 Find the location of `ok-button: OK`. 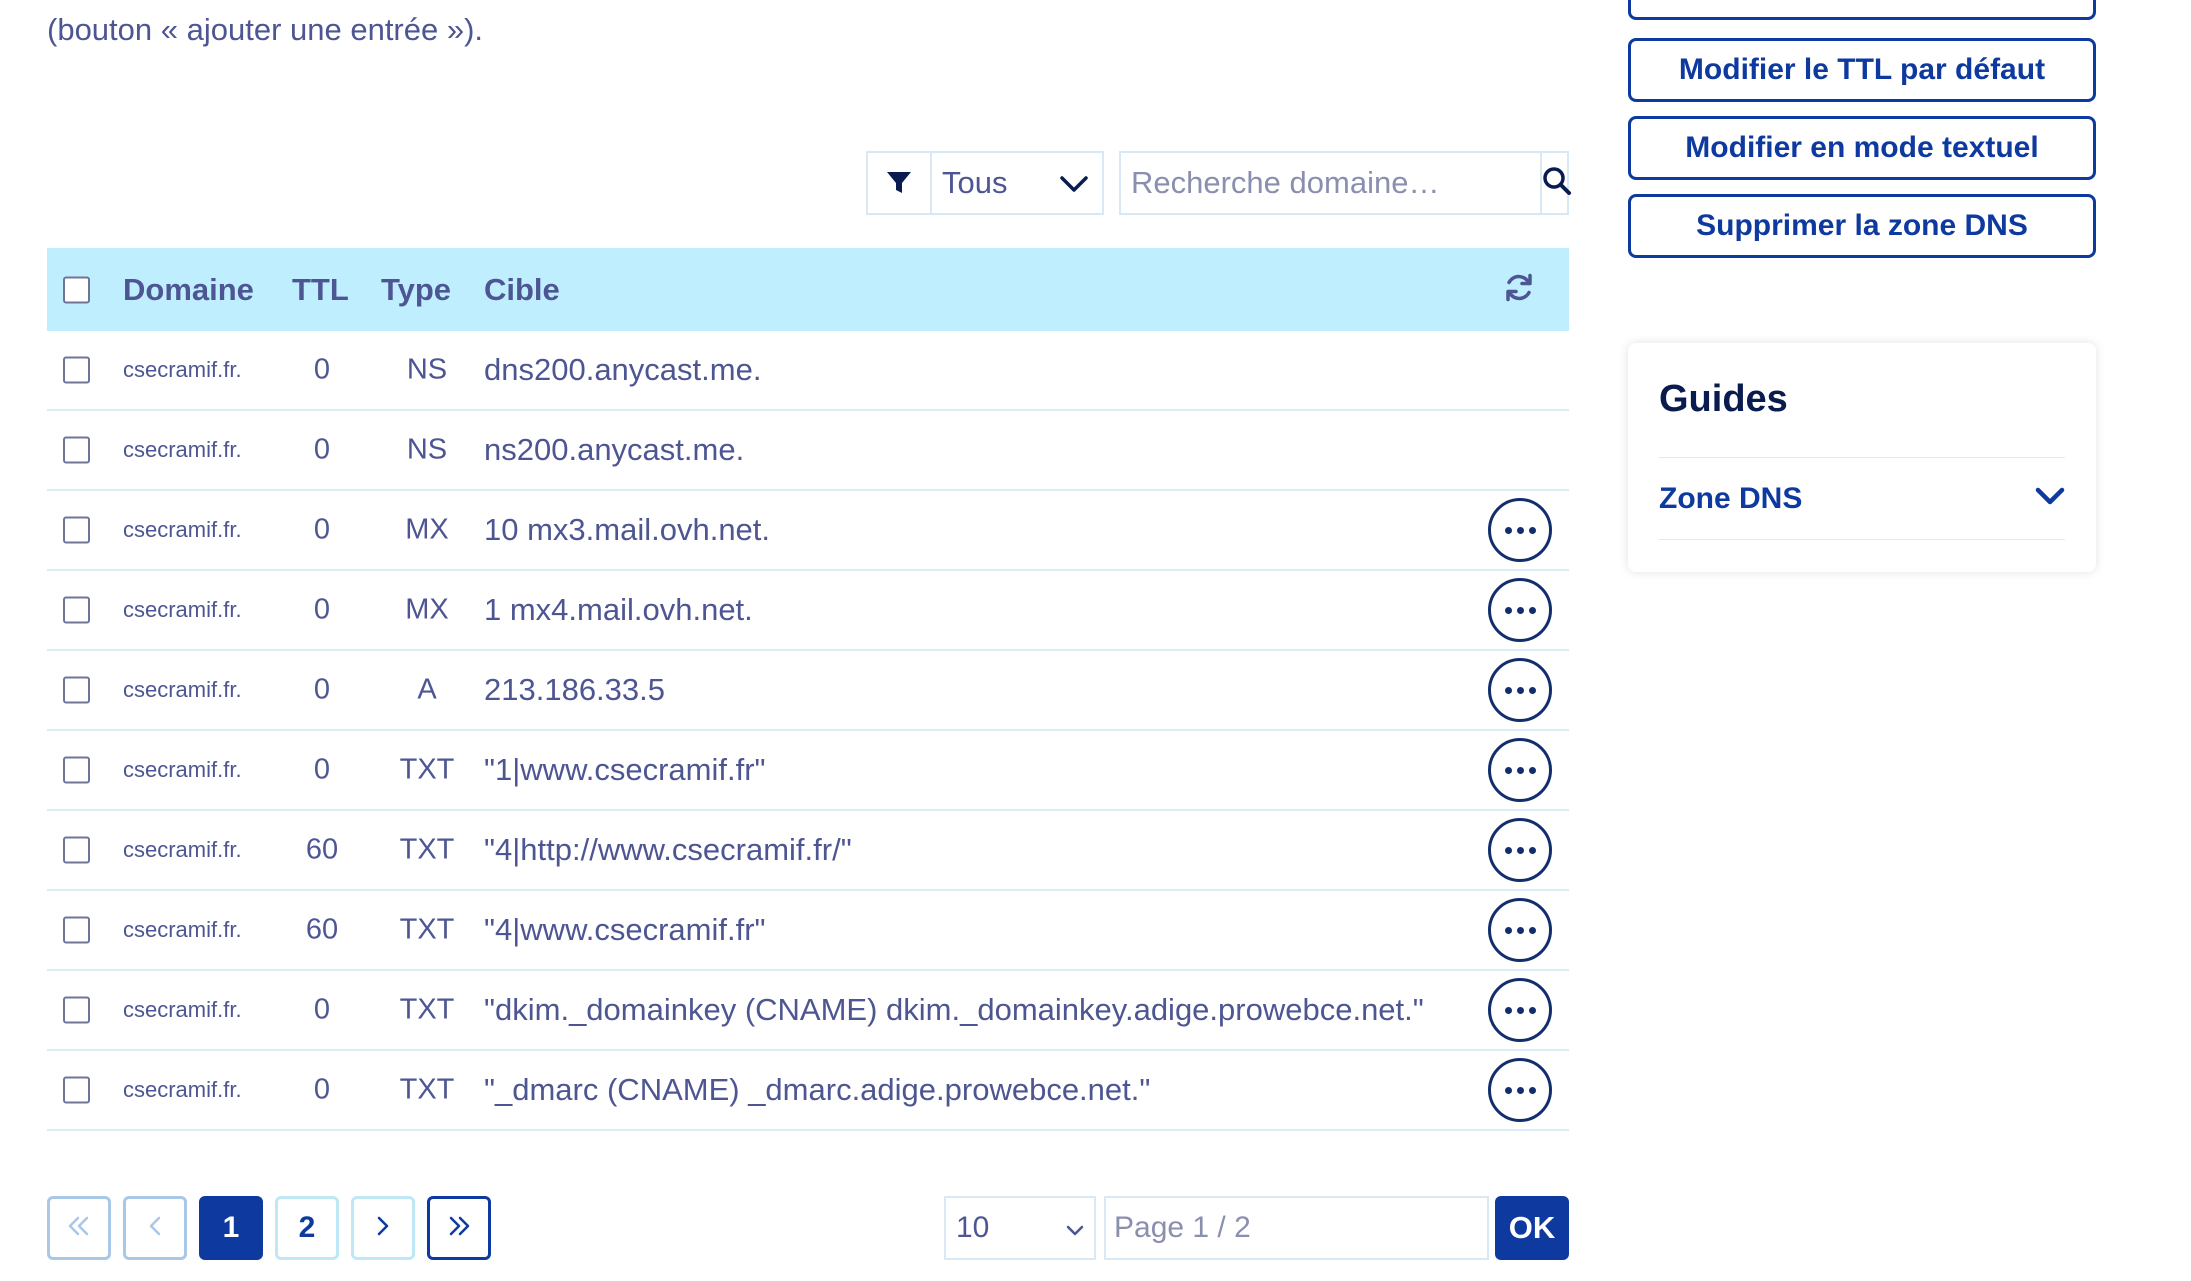

ok-button: OK is located at coordinates (1532, 1228).